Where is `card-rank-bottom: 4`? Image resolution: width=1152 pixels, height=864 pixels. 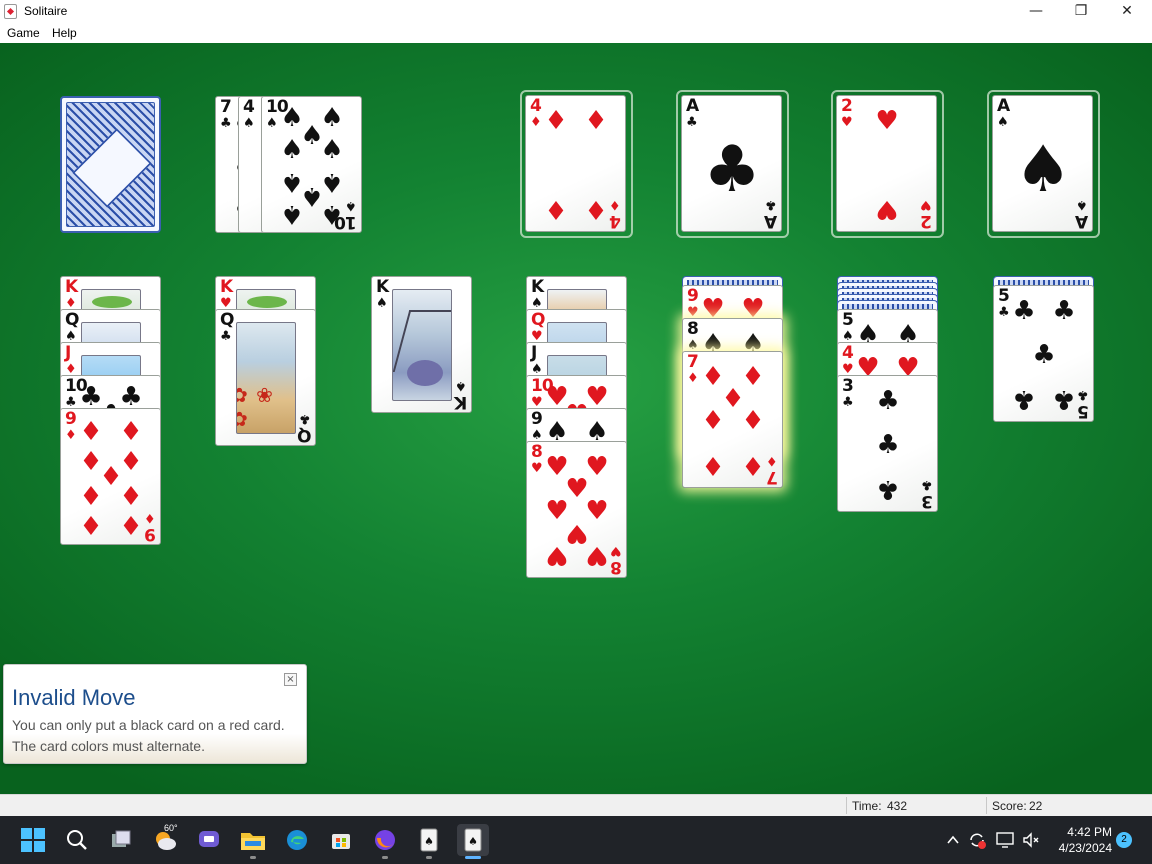
card-rank-bottom: 4 is located at coordinates (615, 221).